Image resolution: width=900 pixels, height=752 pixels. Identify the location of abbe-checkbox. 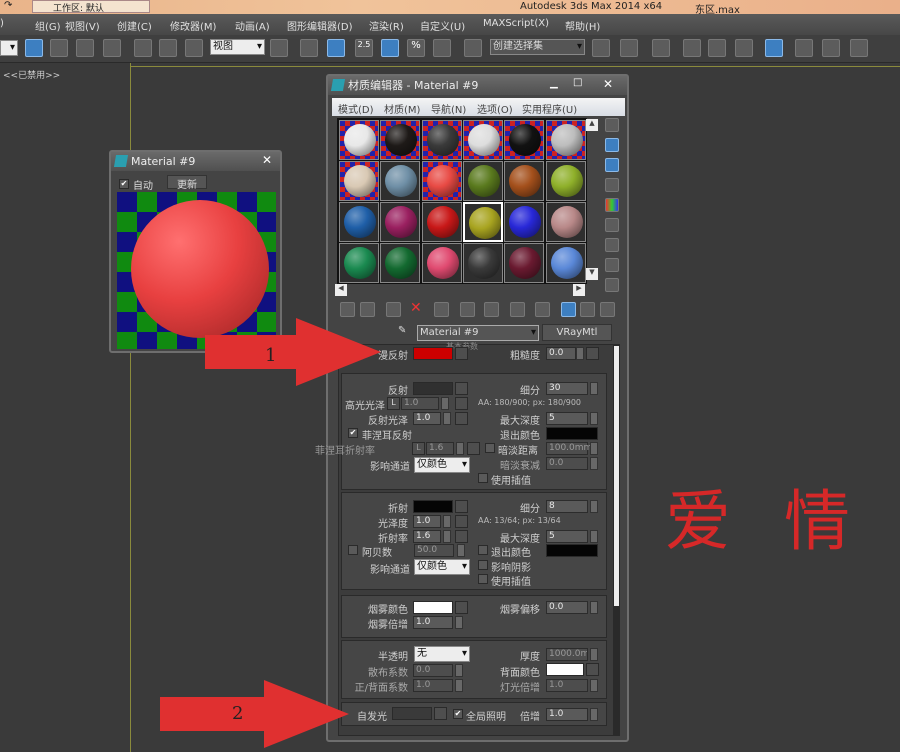
(353, 550).